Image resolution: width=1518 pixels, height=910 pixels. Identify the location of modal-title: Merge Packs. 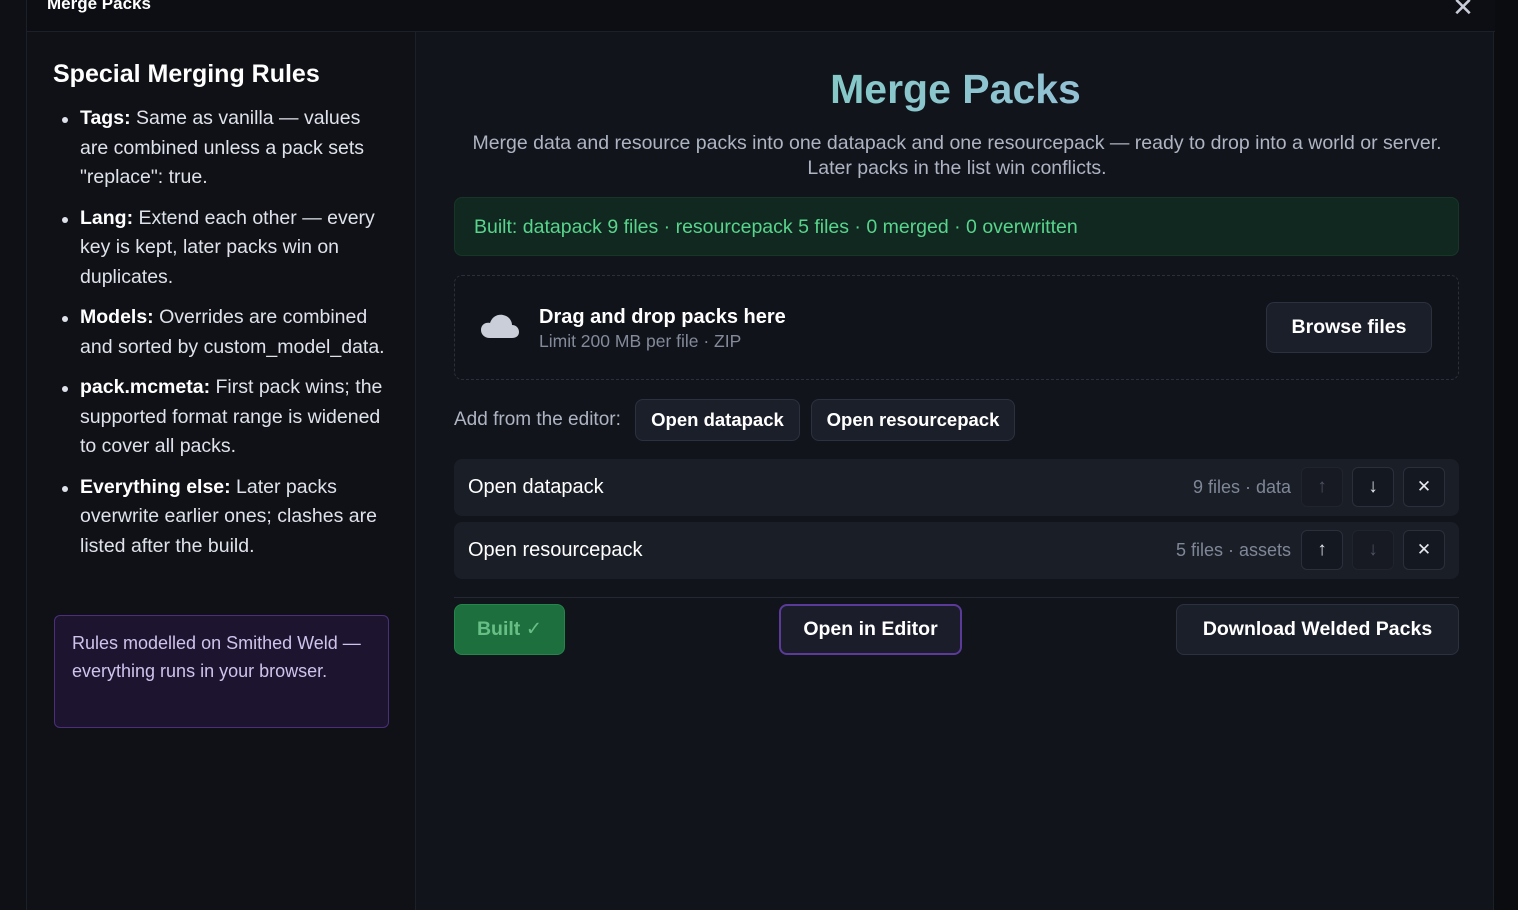
(99, 6).